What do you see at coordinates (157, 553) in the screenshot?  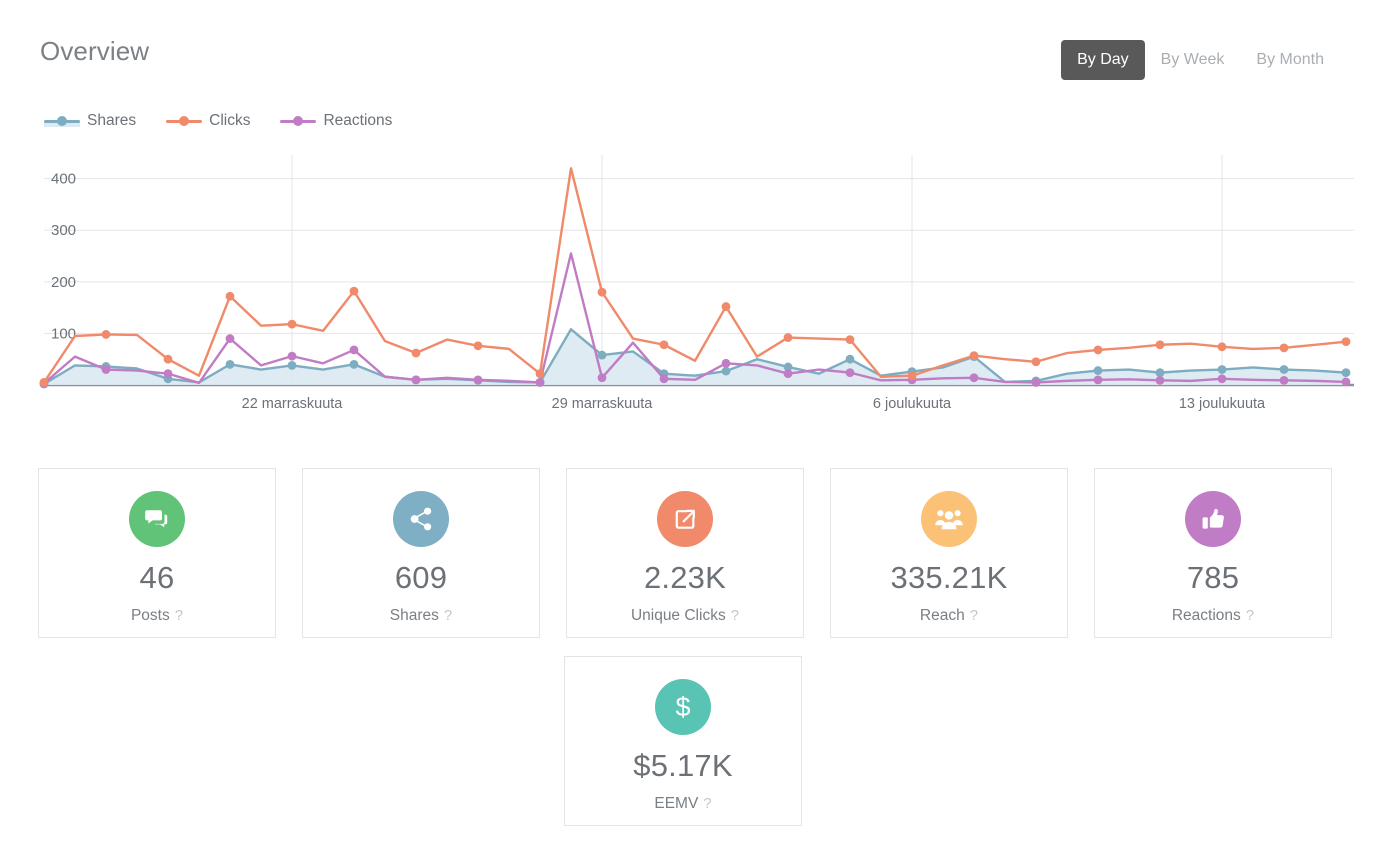 I see `stat-card-posts: 46 Posts ?` at bounding box center [157, 553].